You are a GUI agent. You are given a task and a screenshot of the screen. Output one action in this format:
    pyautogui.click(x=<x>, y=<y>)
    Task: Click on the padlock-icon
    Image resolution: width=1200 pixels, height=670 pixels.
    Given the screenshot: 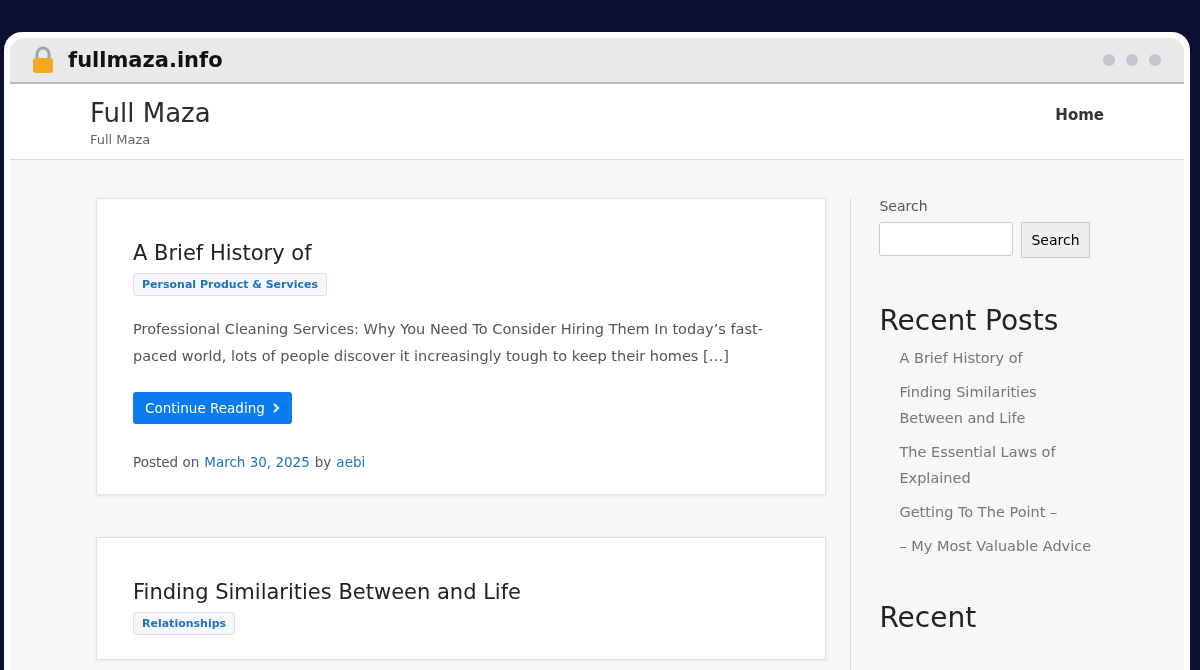 What is the action you would take?
    pyautogui.click(x=43, y=60)
    